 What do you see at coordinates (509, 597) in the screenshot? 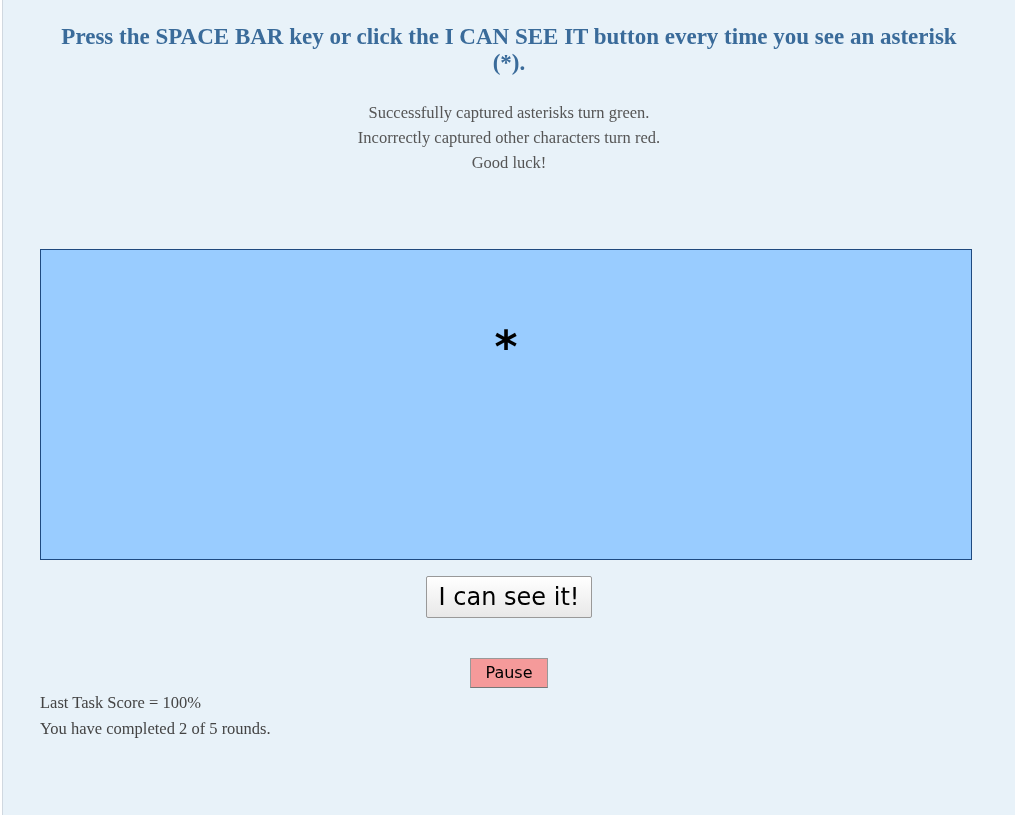
I see `i-can-see-it-button: I can see it!` at bounding box center [509, 597].